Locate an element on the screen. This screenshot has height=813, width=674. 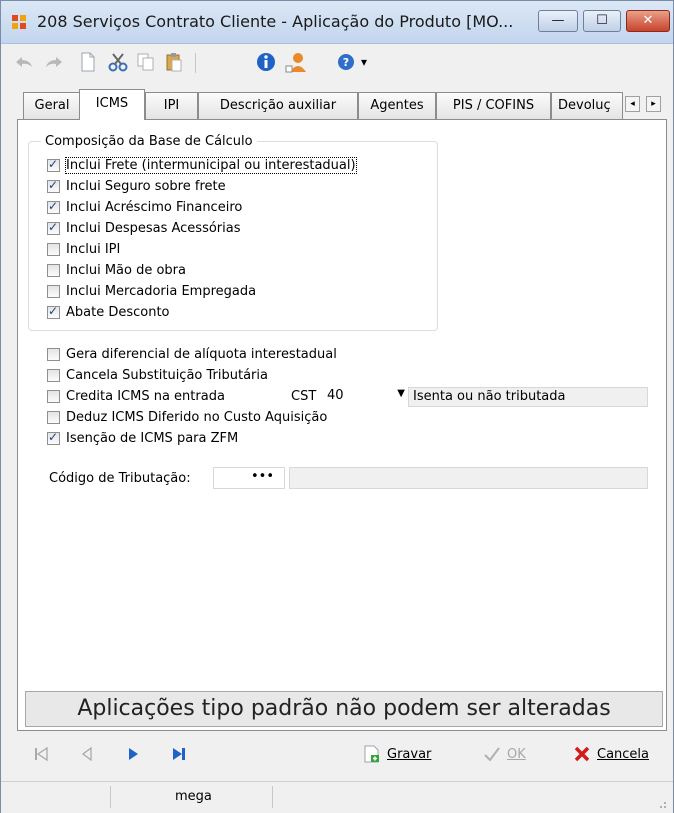
checkbox-label: Inclui Acréscimo Financeiro is located at coordinates (154, 207).